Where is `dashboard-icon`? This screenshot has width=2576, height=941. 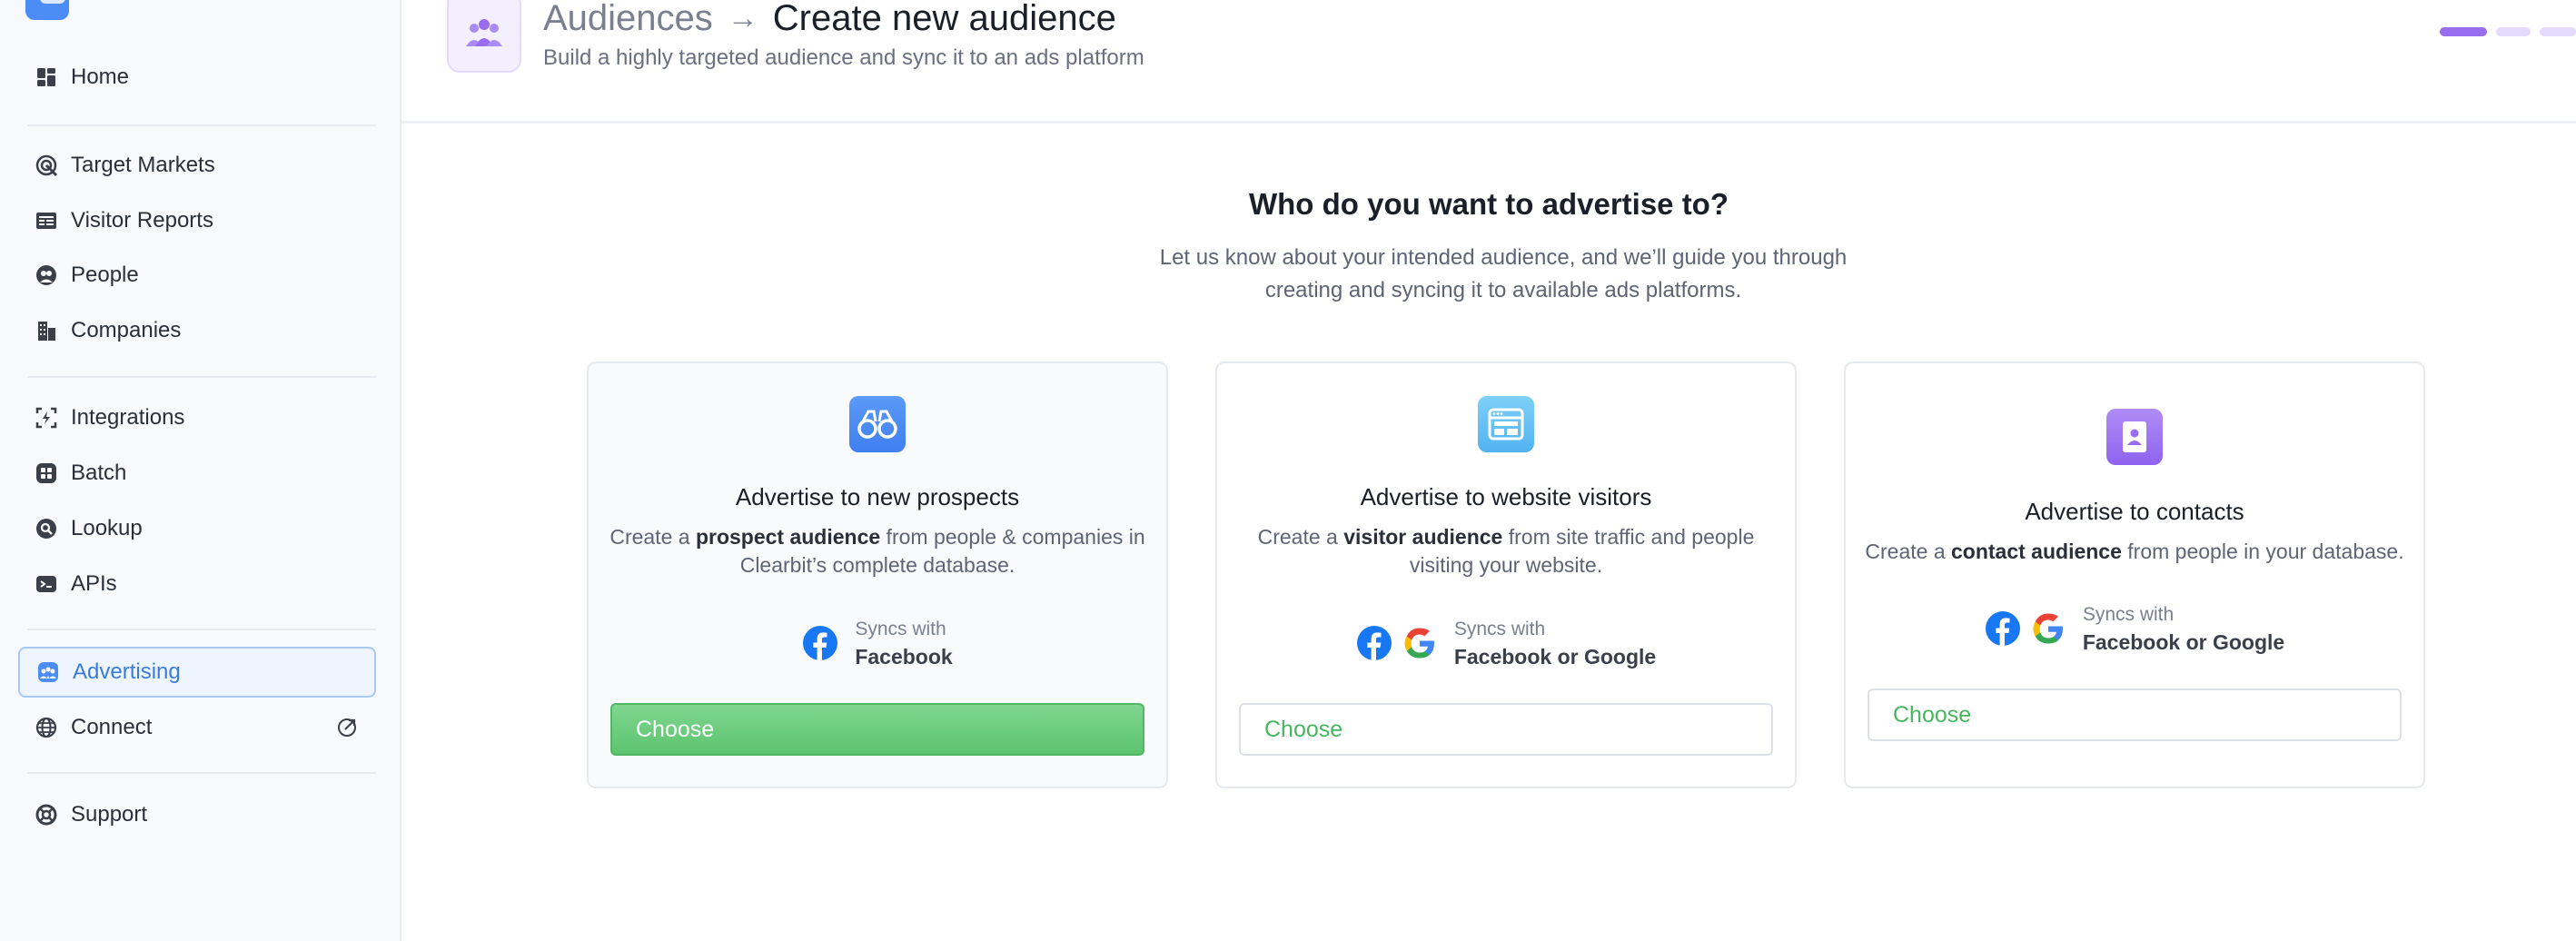 dashboard-icon is located at coordinates (46, 77).